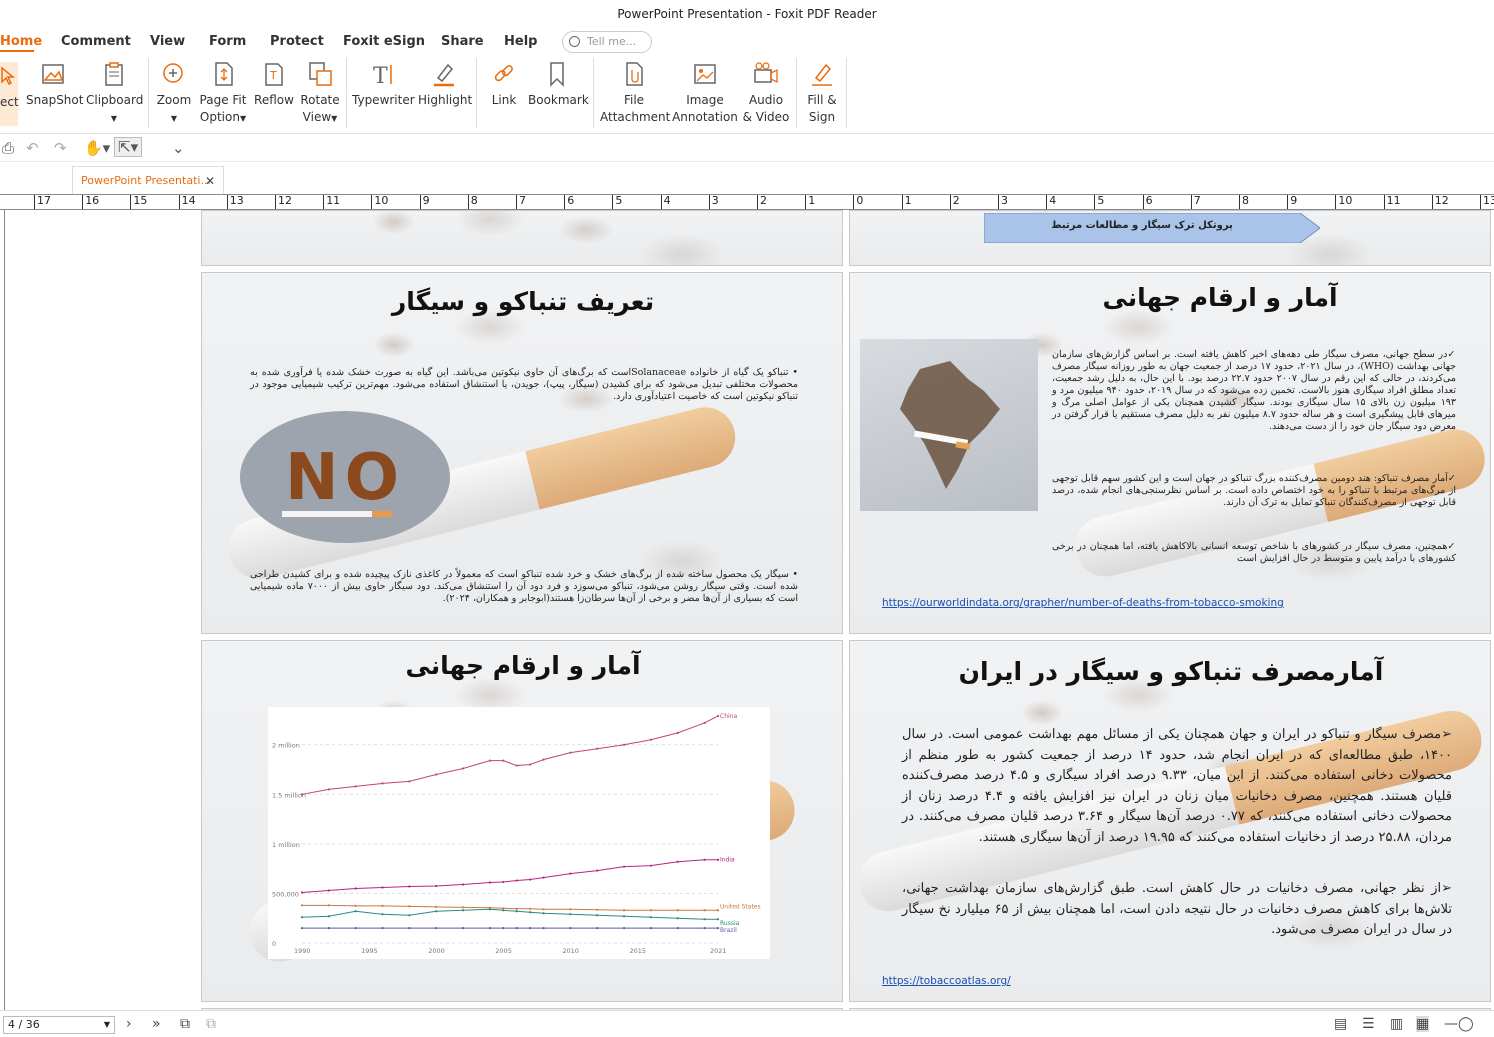 This screenshot has height=1037, width=1494. I want to click on bookmark-icon, so click(557, 74).